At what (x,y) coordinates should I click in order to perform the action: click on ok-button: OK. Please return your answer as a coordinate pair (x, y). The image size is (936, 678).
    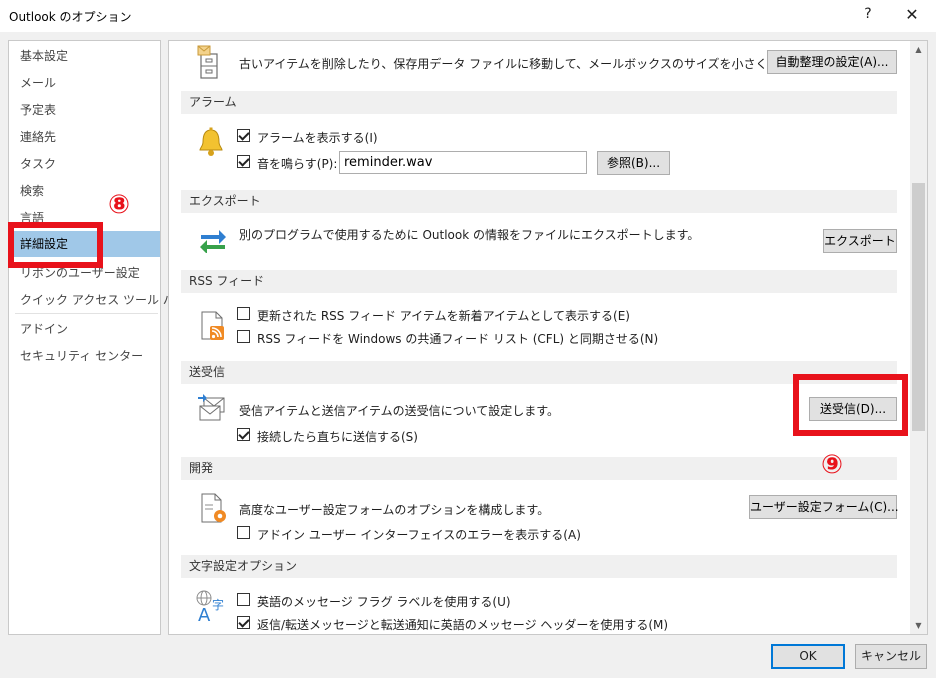
    Looking at the image, I should click on (808, 656).